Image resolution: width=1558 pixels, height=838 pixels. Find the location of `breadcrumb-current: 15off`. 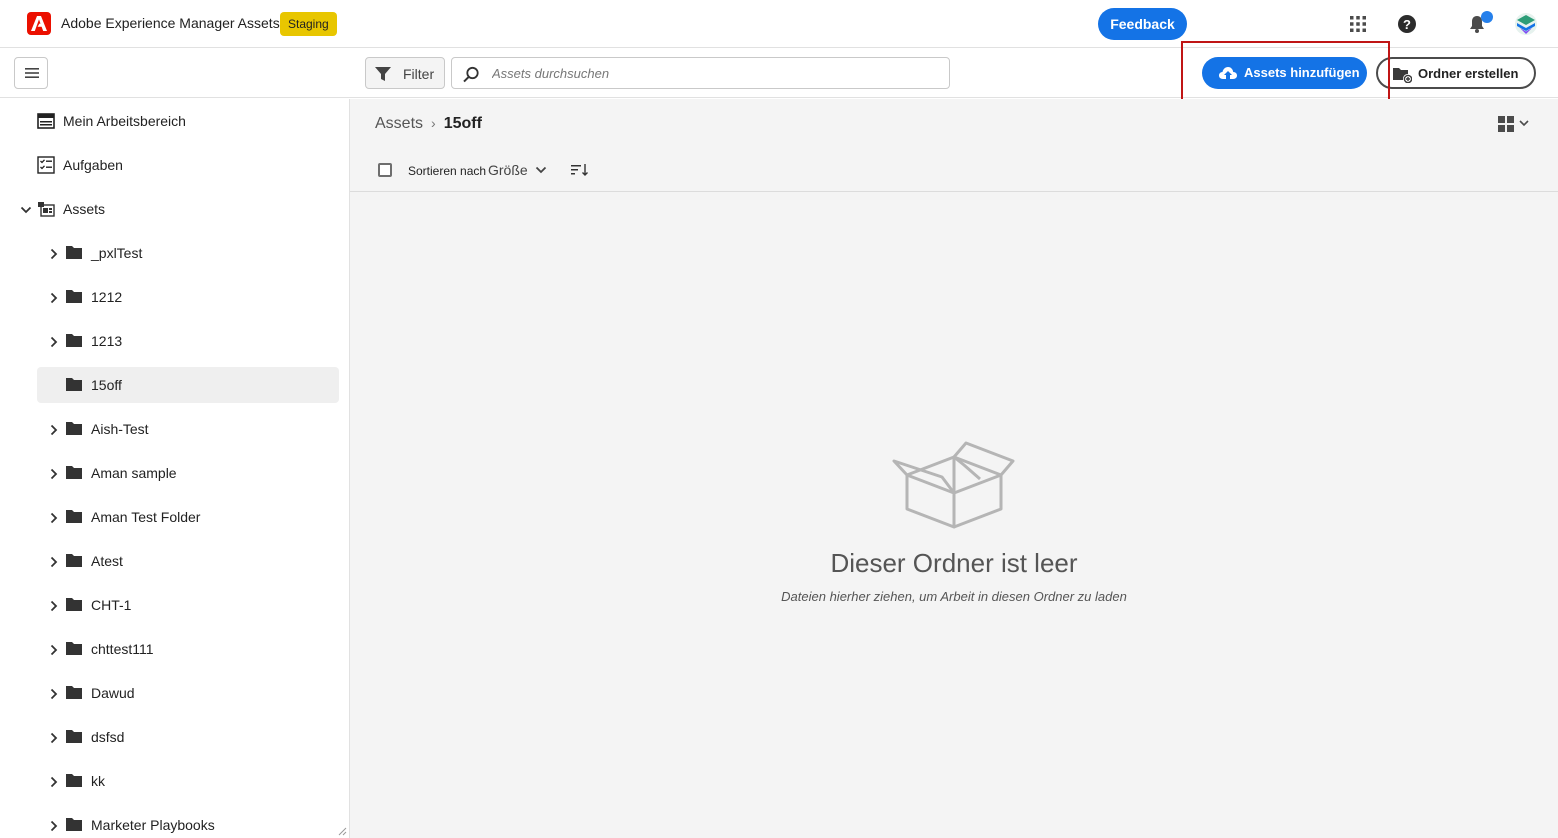

breadcrumb-current: 15off is located at coordinates (462, 123).